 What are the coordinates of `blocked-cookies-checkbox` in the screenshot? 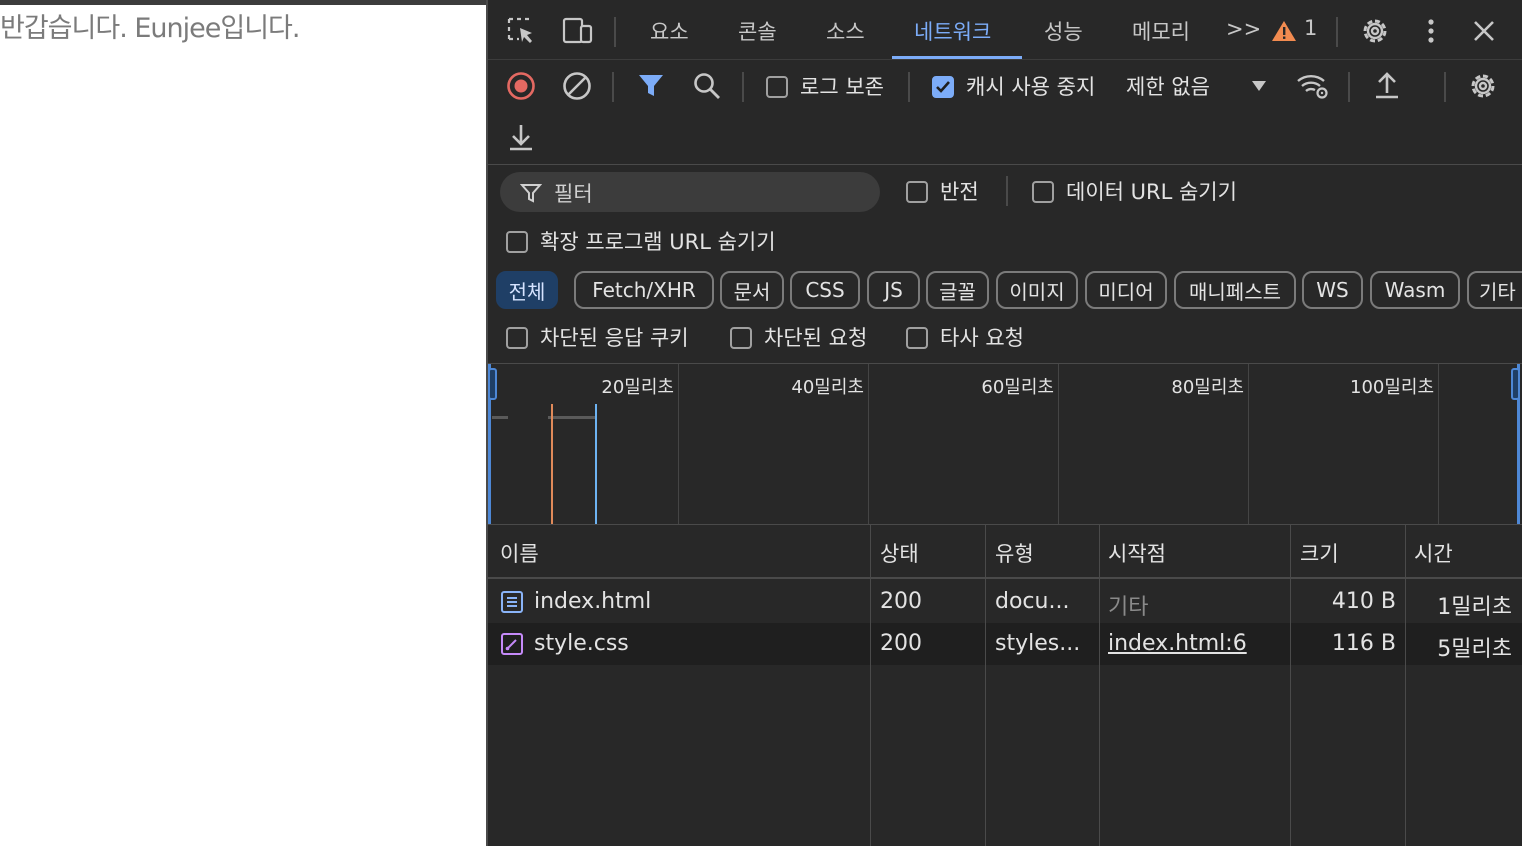 It's located at (517, 338).